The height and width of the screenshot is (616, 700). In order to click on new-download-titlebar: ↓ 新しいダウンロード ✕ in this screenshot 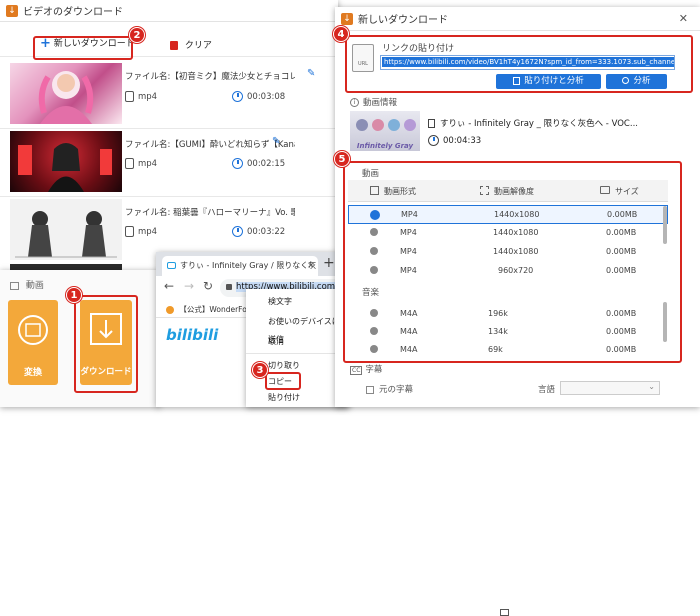, I will do `click(517, 19)`.